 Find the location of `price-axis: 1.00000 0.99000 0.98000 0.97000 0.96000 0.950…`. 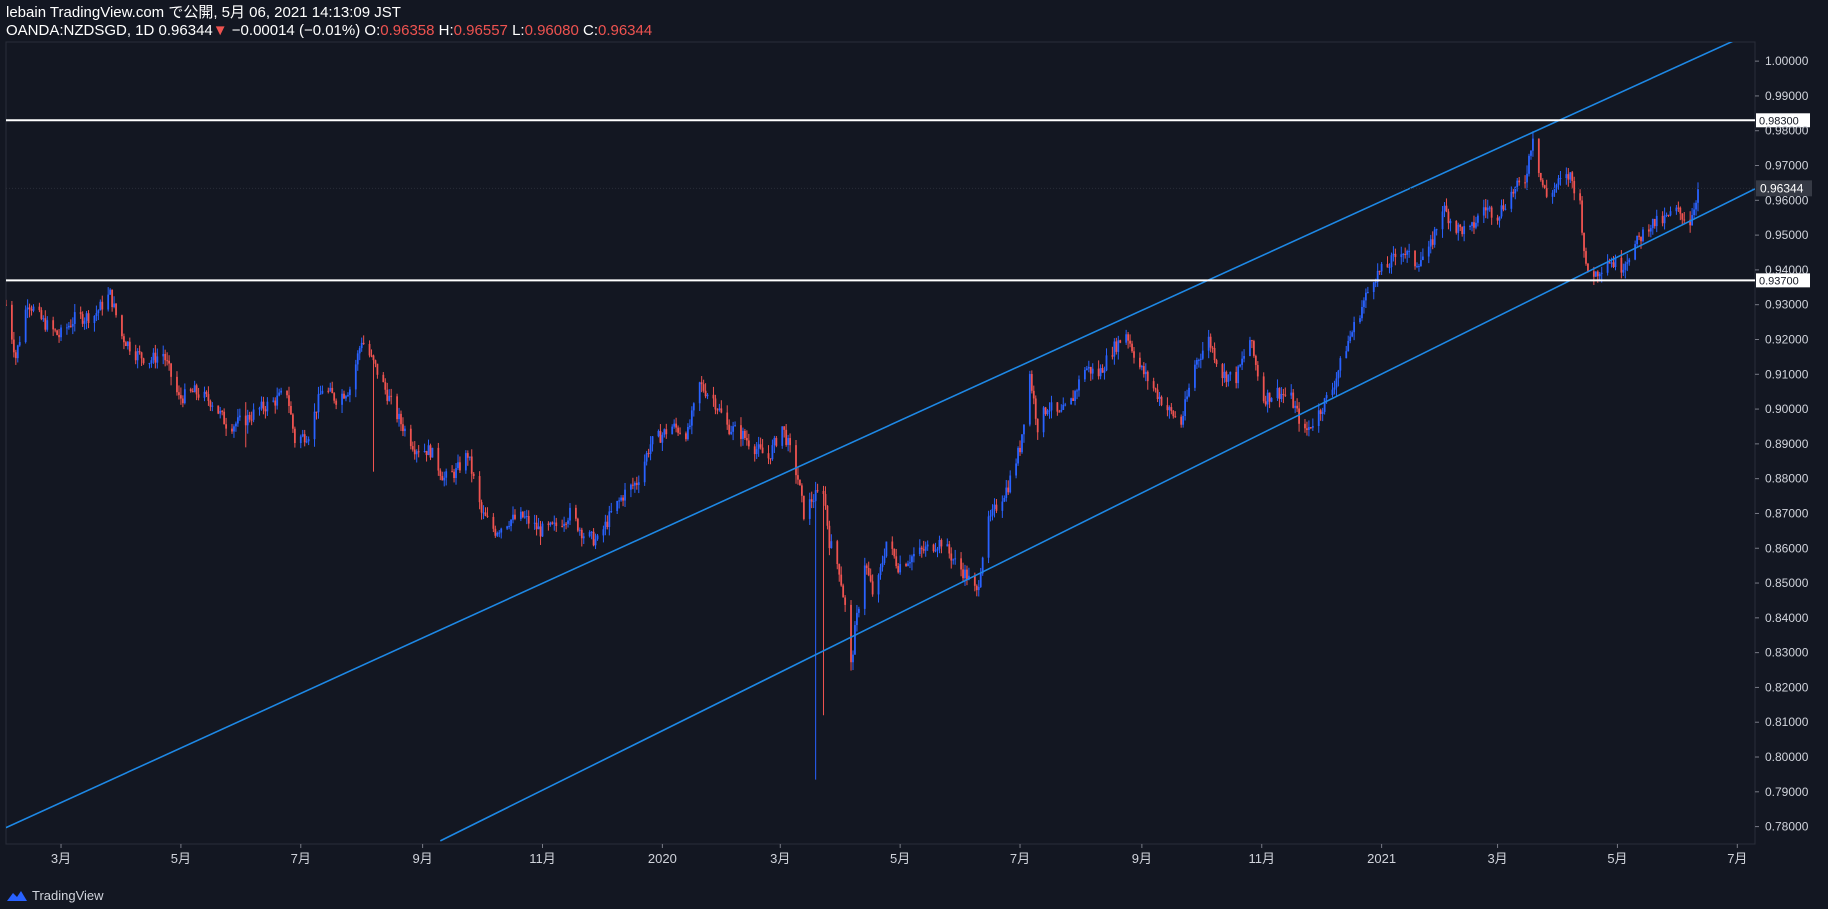

price-axis: 1.00000 0.99000 0.98000 0.97000 0.96000 0.950… is located at coordinates (1782, 444).